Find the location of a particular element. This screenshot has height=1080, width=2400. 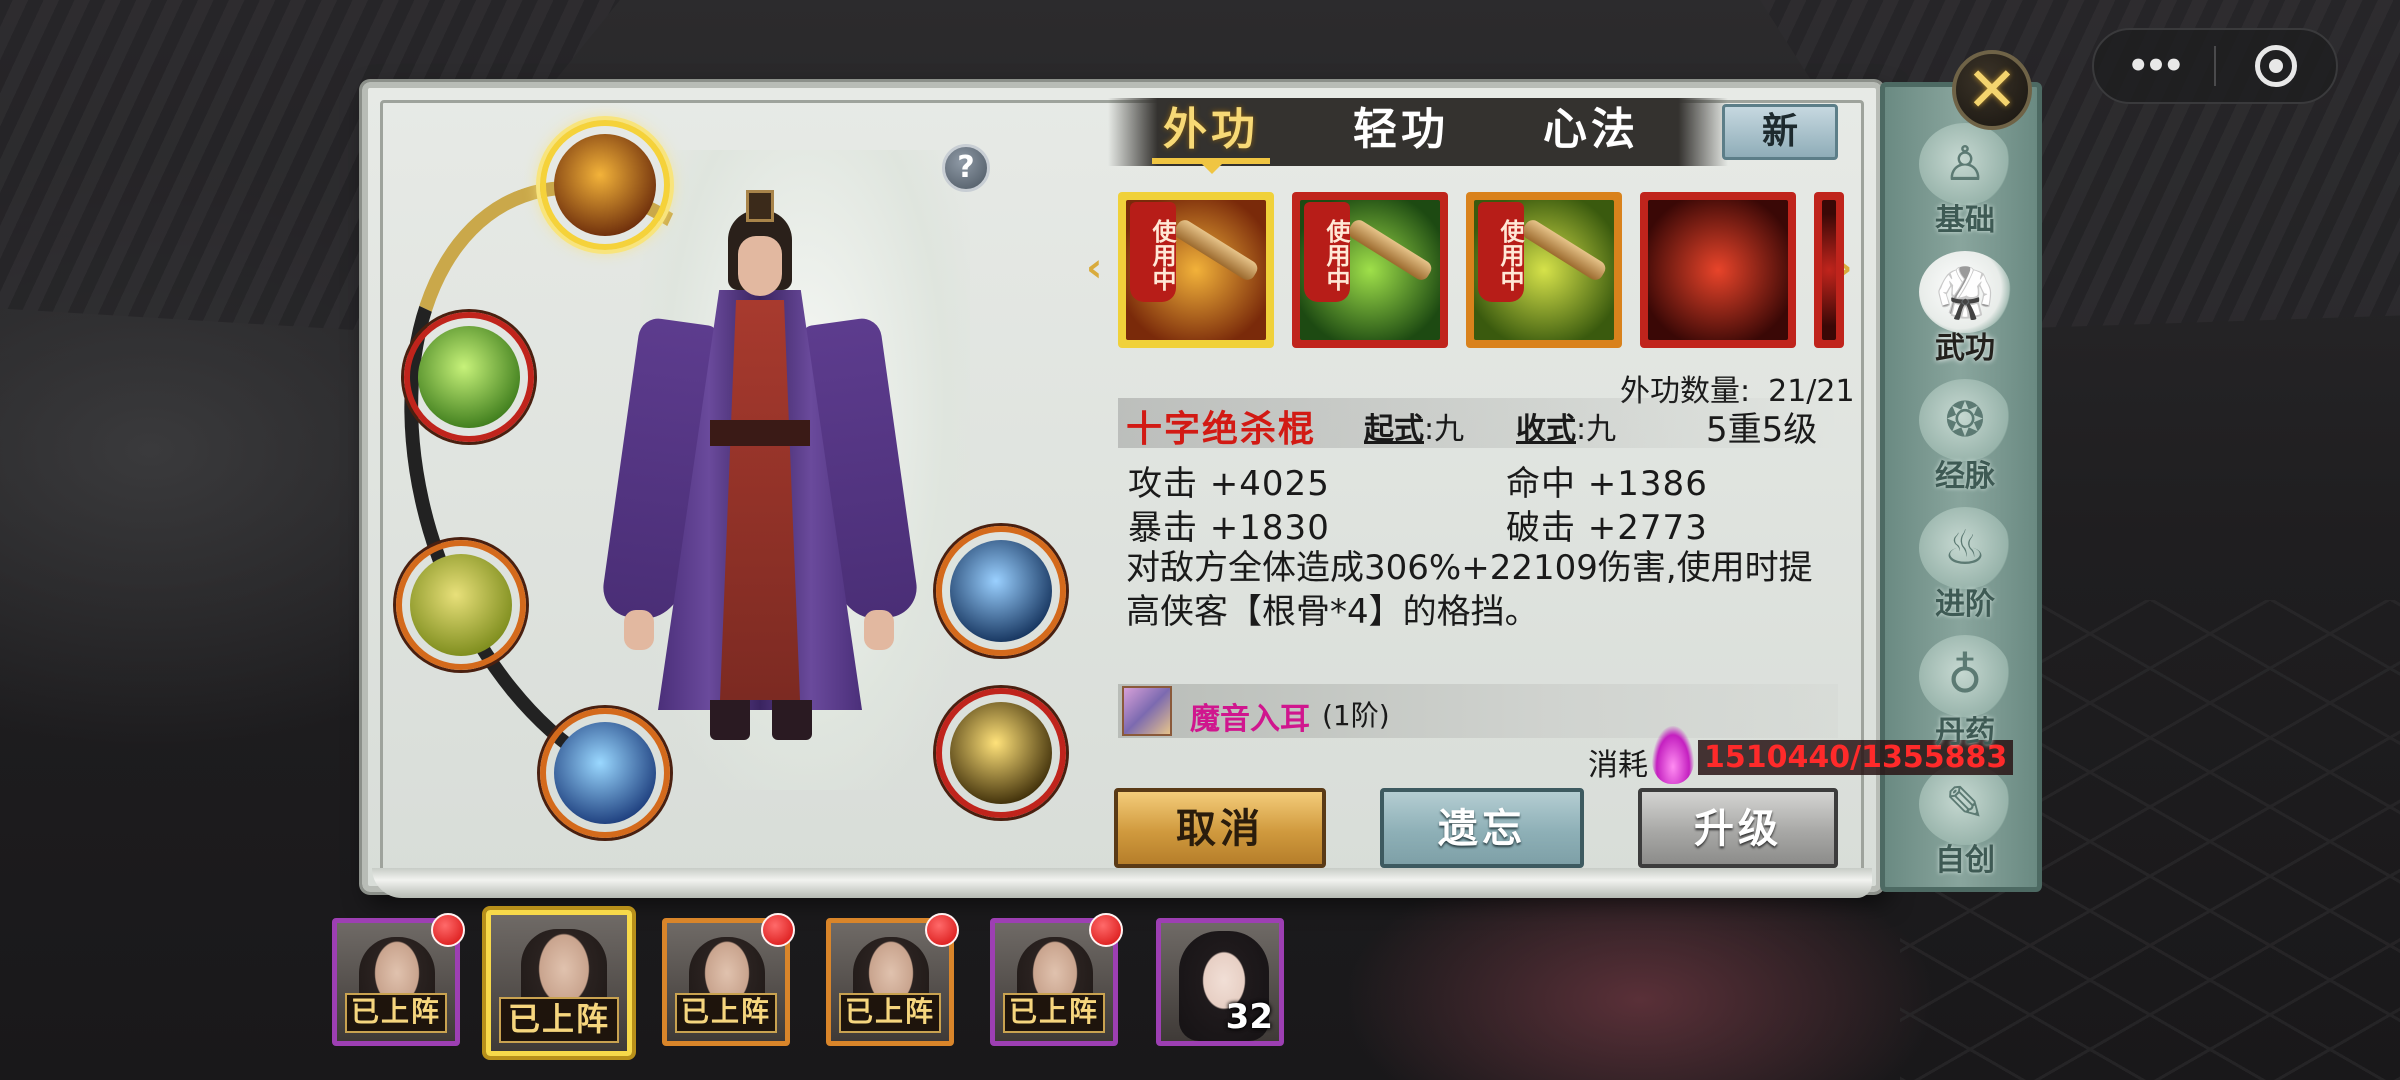

roster-hero-2: 已上阵 is located at coordinates (559, 983).